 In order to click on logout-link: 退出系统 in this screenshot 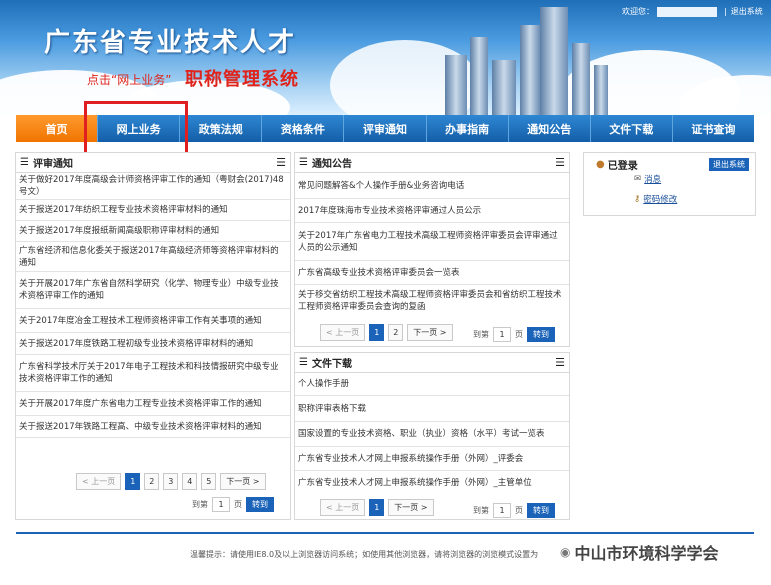, I will do `click(747, 11)`.